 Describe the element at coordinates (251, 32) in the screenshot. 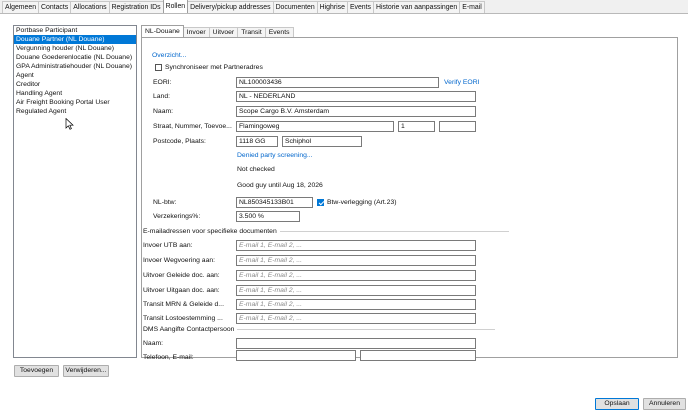

I see `tab-transit: Transit` at that location.